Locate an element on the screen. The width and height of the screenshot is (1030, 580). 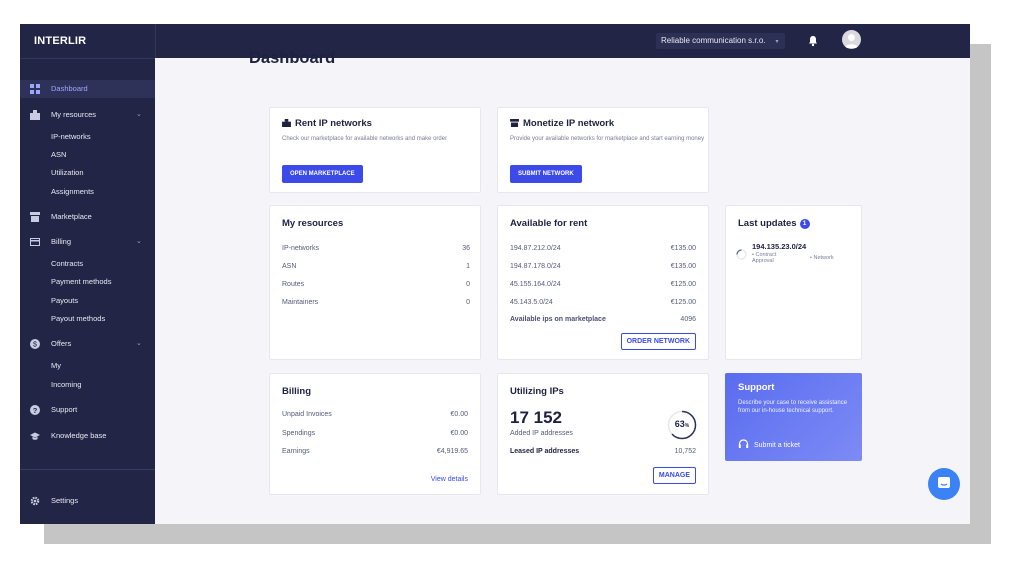
submit-ticket-link: Submit a ticket is located at coordinates (769, 444).